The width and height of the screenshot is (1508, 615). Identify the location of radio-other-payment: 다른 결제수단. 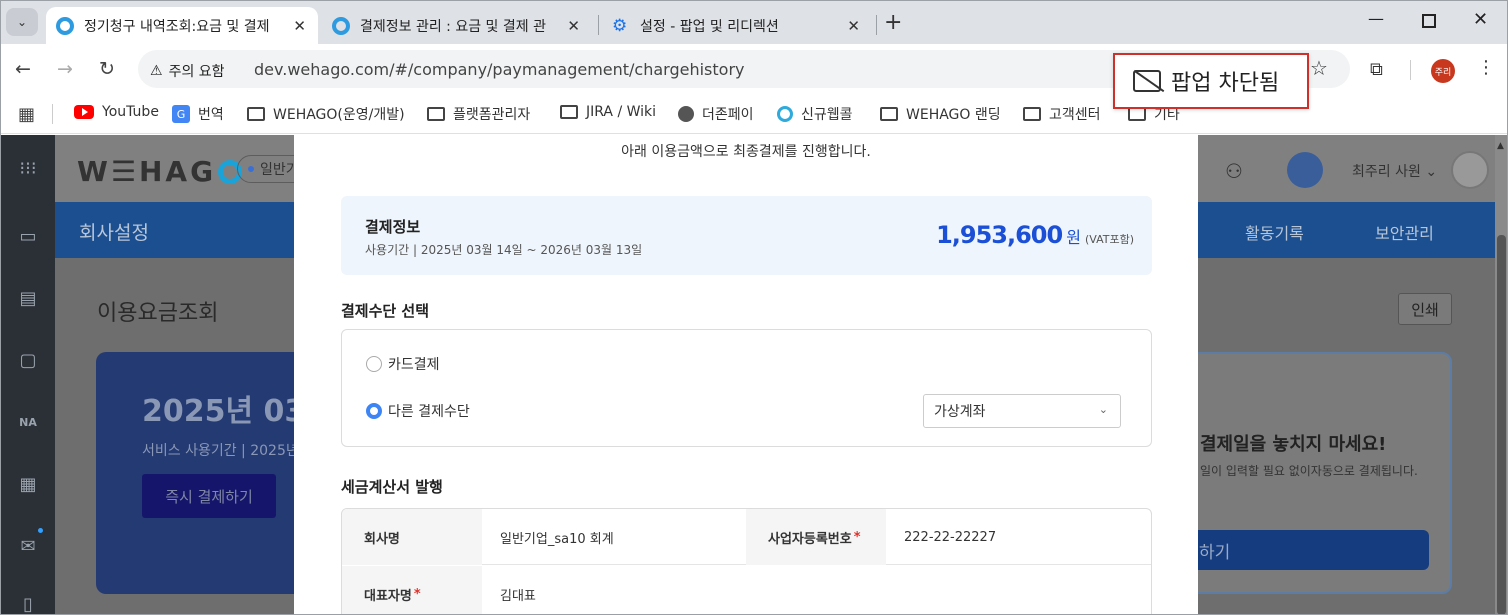
(418, 411).